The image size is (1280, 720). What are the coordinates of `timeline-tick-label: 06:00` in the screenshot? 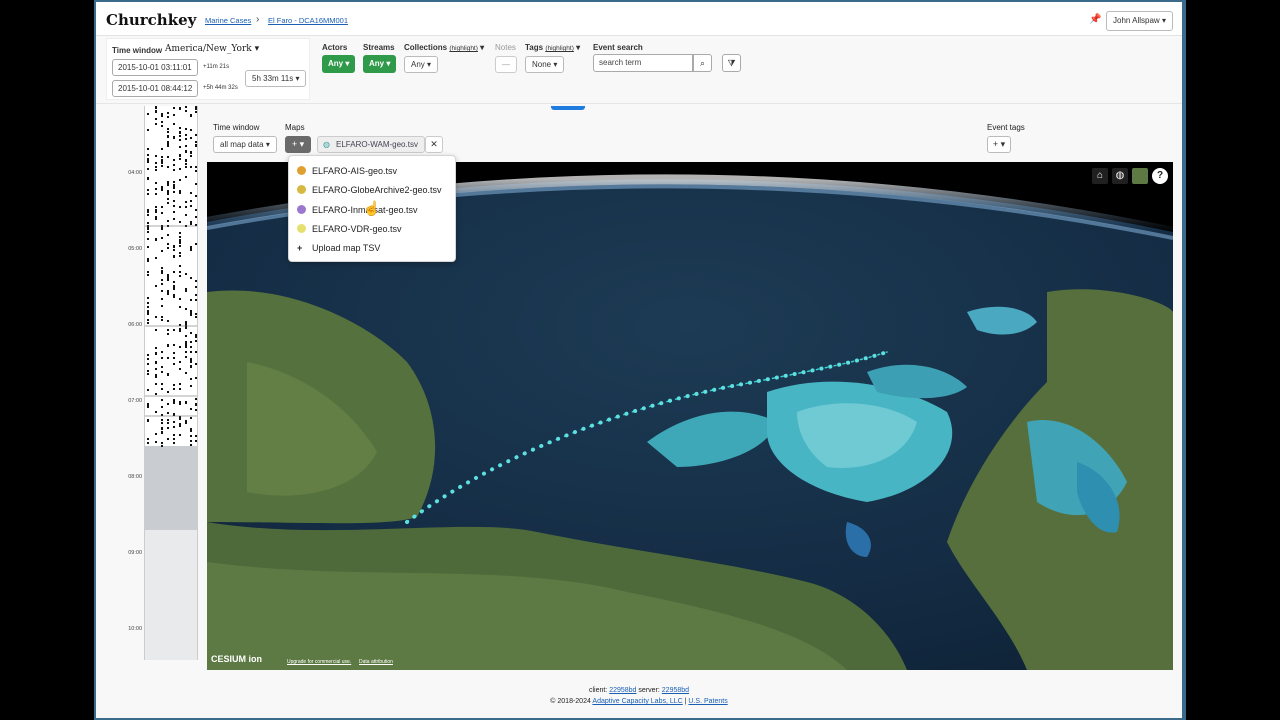 It's located at (135, 325).